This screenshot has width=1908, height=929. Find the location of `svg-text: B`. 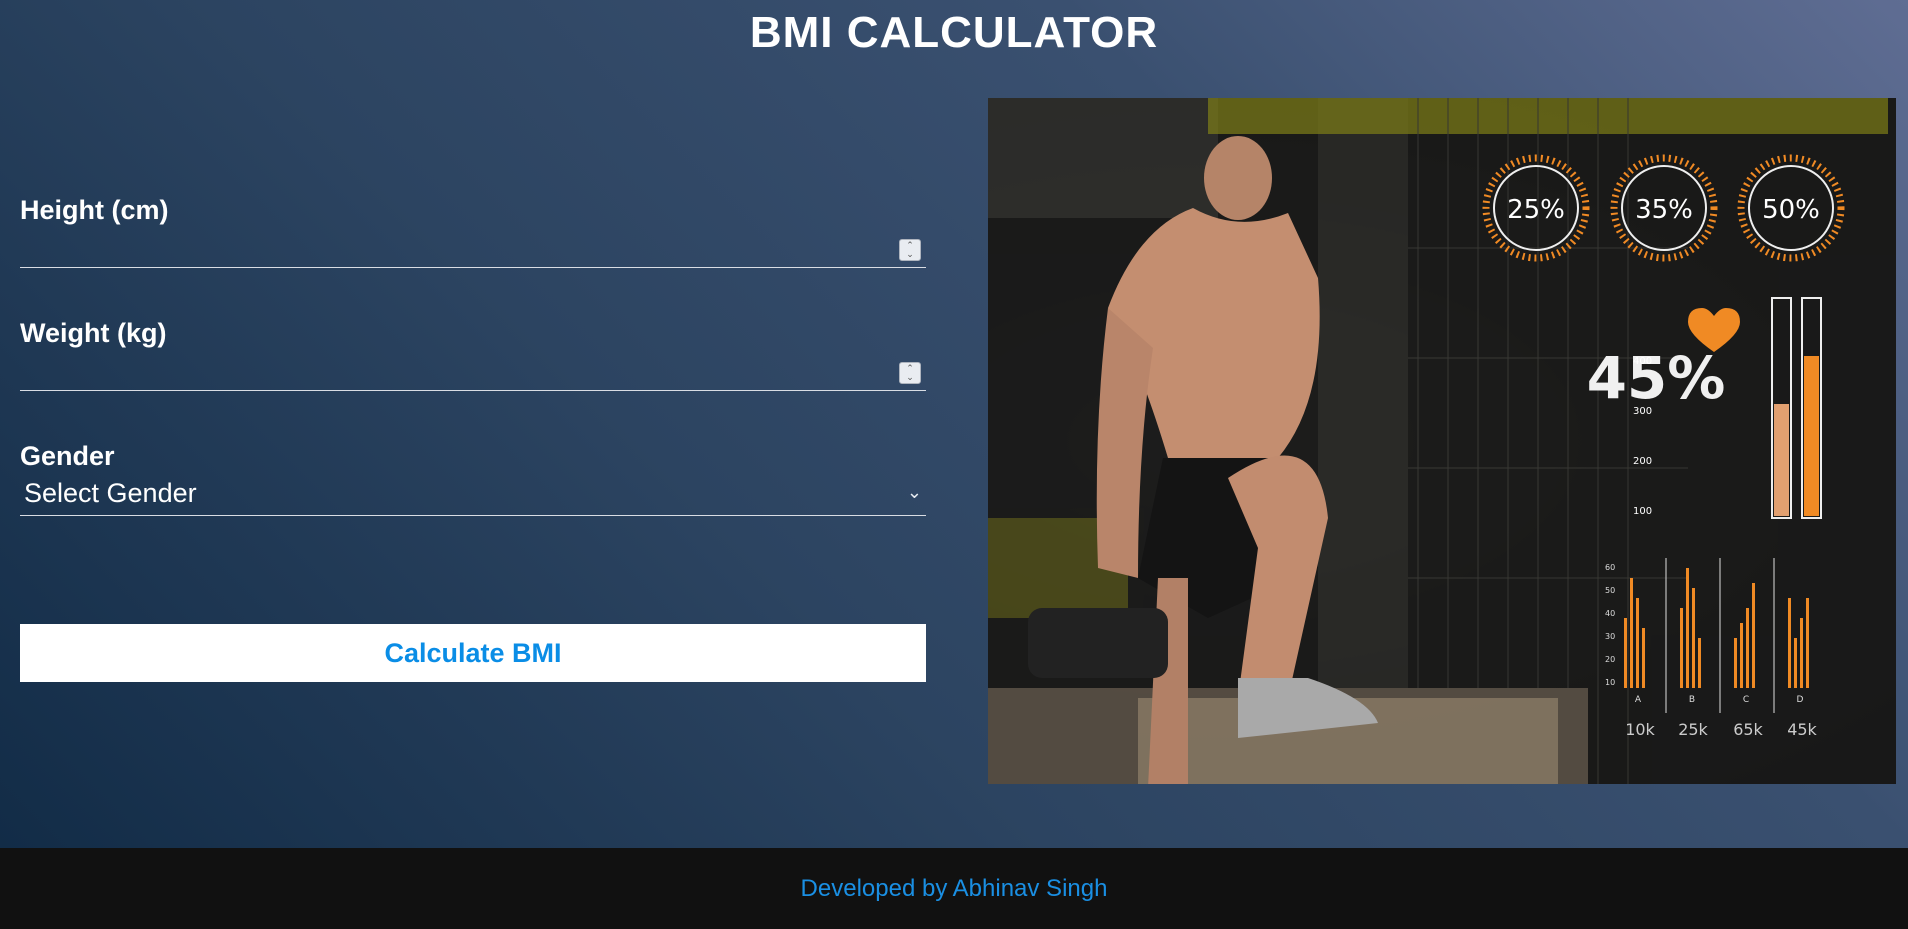

svg-text: B is located at coordinates (1692, 700).